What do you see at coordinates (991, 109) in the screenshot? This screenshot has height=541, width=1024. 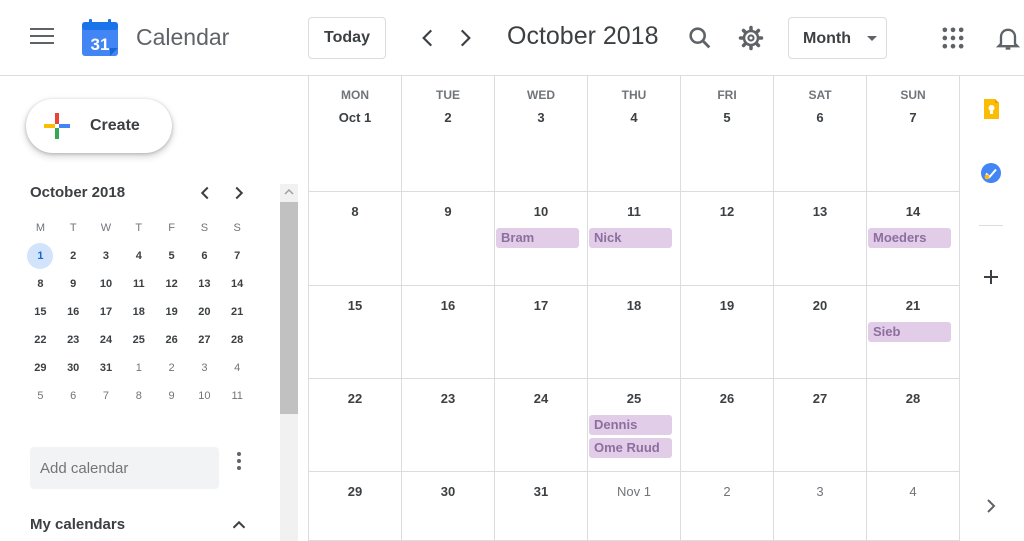 I see `keep-icon` at bounding box center [991, 109].